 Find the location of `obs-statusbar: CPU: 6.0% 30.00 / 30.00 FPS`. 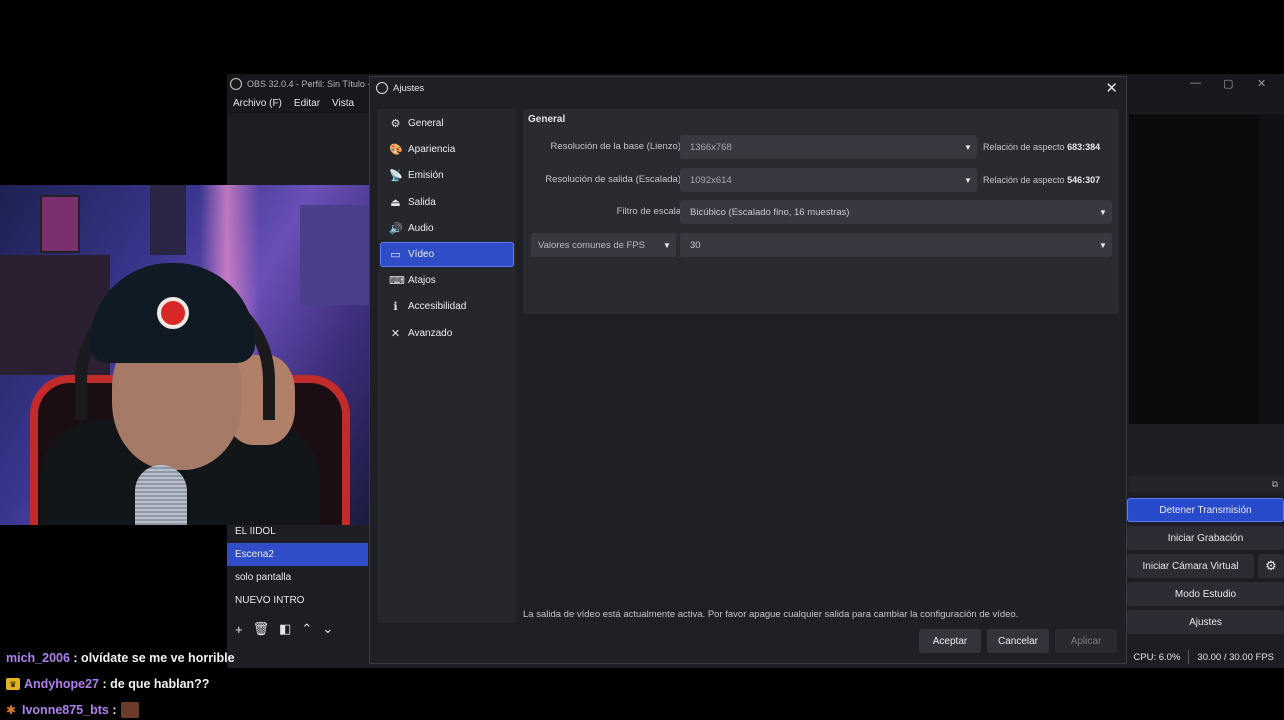

obs-statusbar: CPU: 6.0% 30.00 / 30.00 FPS is located at coordinates (1195, 657).